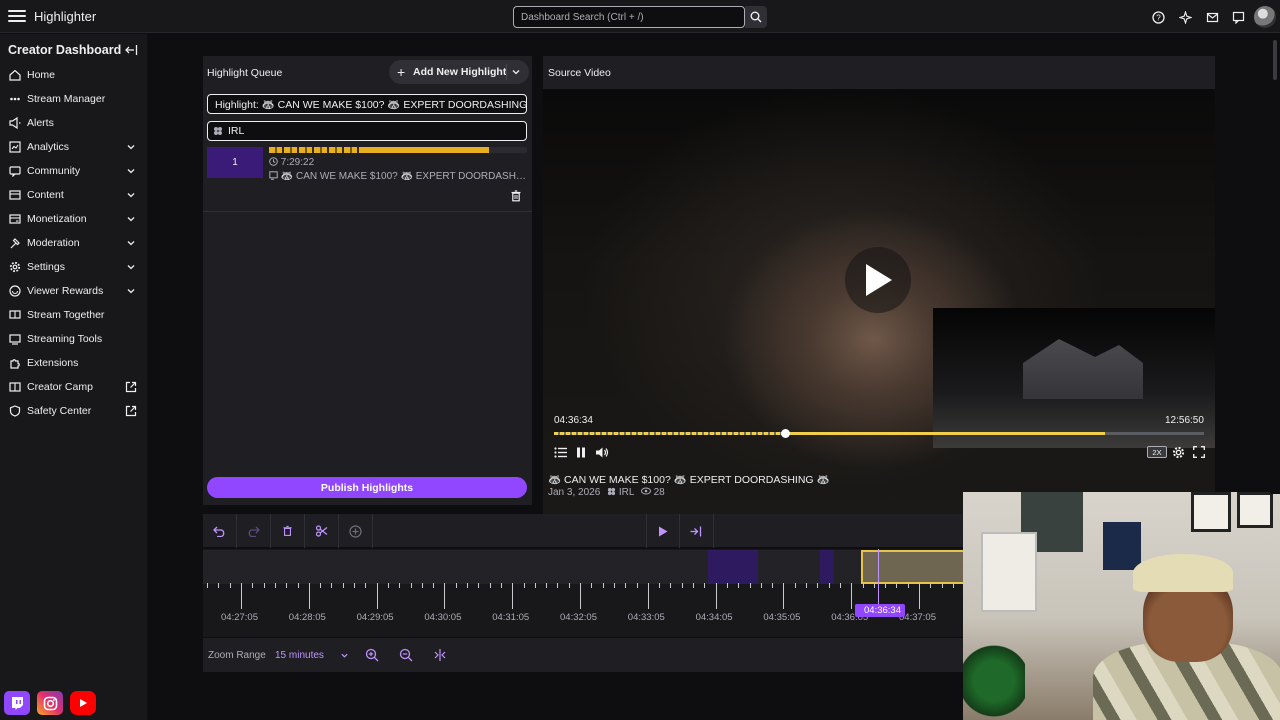  Describe the element at coordinates (73, 339) in the screenshot. I see `sidebar-item-streaming-tools: Streaming Tools` at that location.